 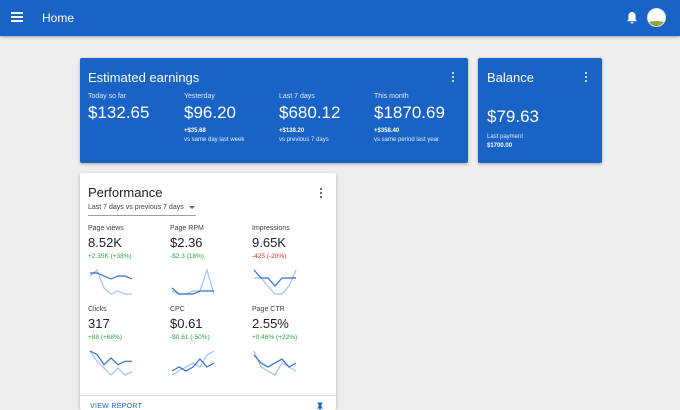 I want to click on stat-value: $680.12, so click(x=310, y=112).